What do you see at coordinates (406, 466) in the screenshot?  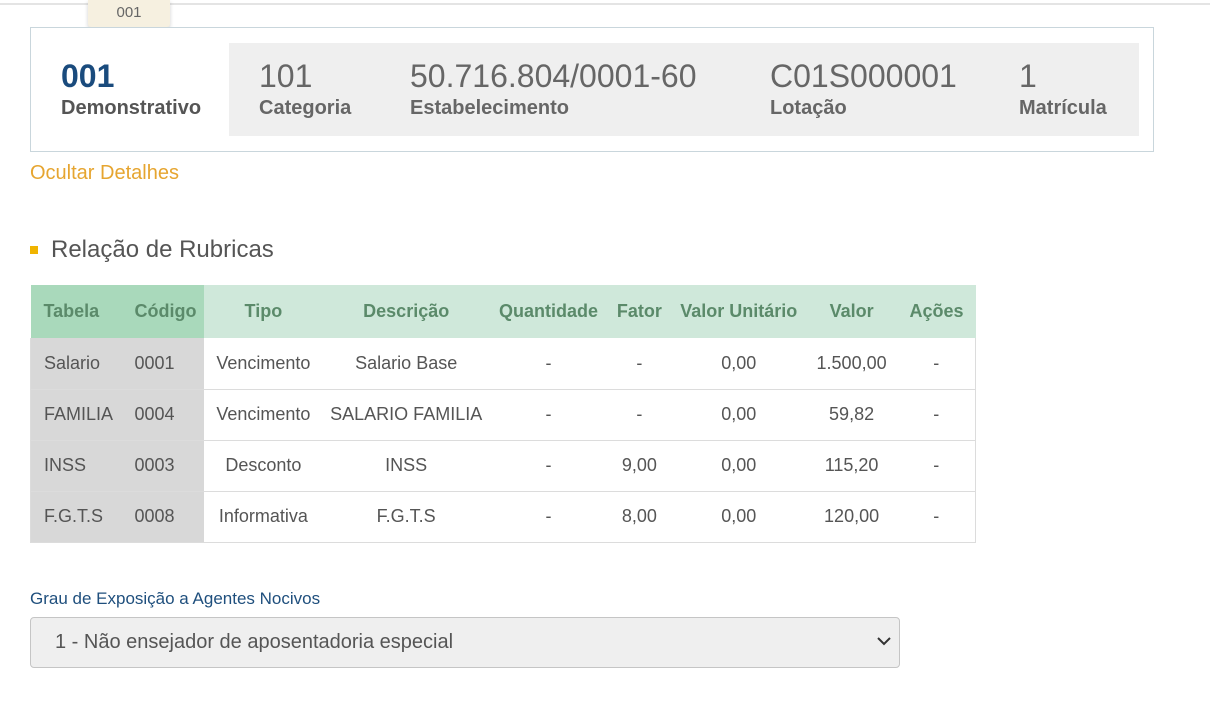 I see `cell-descricao: INSS` at bounding box center [406, 466].